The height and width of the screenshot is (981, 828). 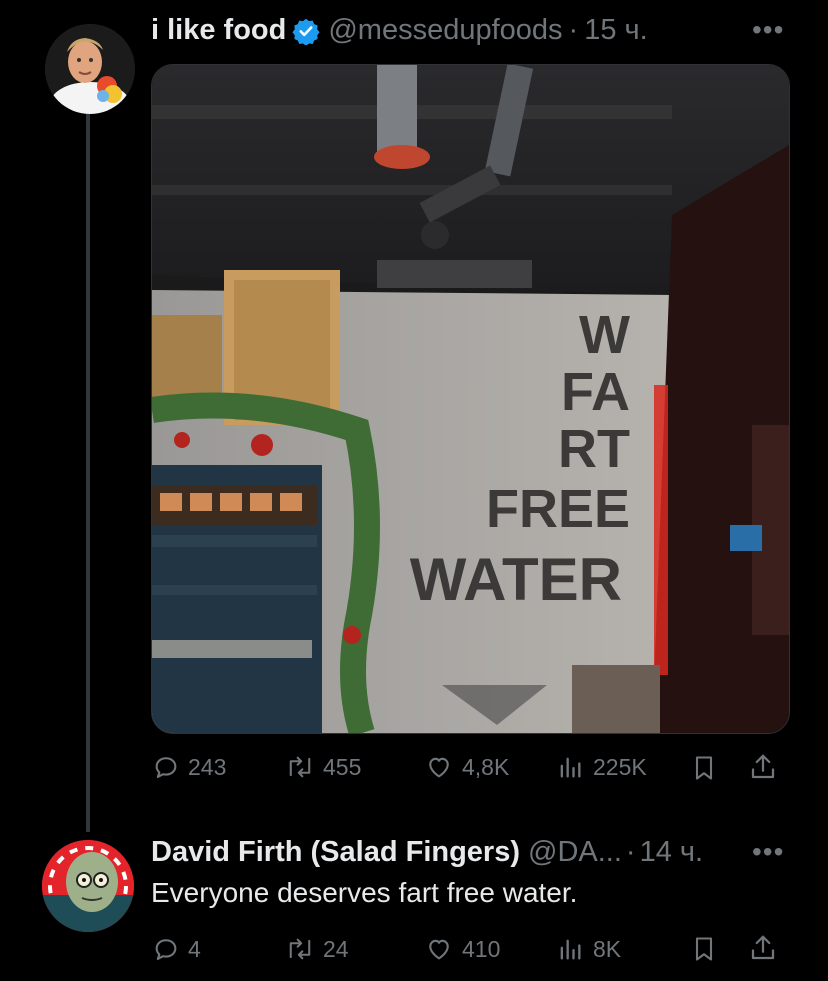 What do you see at coordinates (317, 949) in the screenshot?
I see `repost-button: 24` at bounding box center [317, 949].